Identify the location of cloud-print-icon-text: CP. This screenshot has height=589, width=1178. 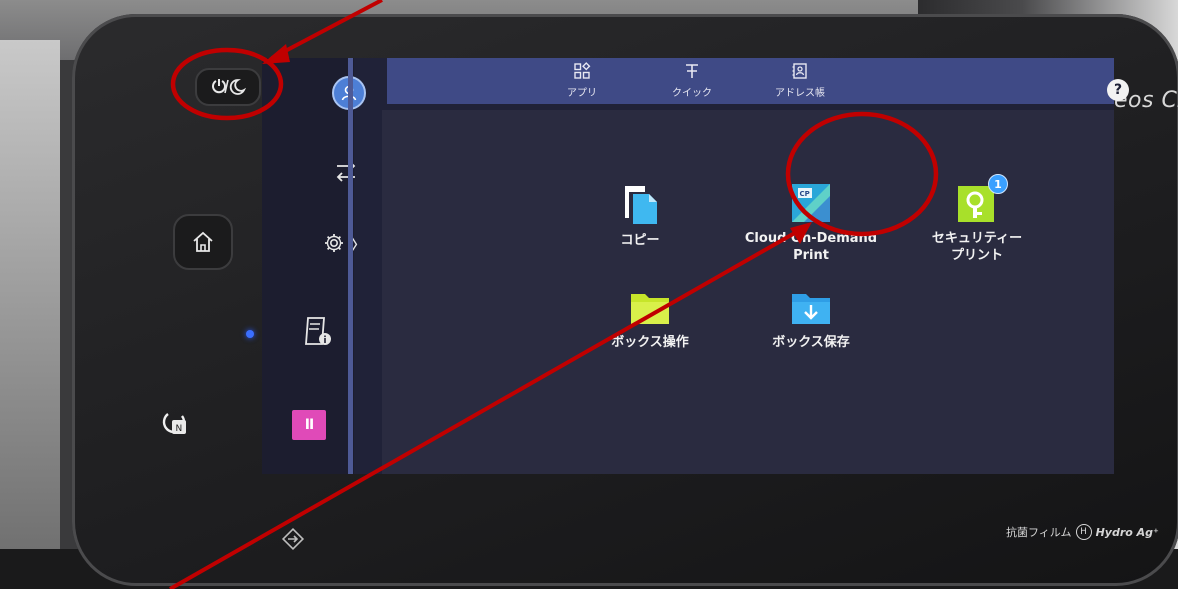
(805, 194).